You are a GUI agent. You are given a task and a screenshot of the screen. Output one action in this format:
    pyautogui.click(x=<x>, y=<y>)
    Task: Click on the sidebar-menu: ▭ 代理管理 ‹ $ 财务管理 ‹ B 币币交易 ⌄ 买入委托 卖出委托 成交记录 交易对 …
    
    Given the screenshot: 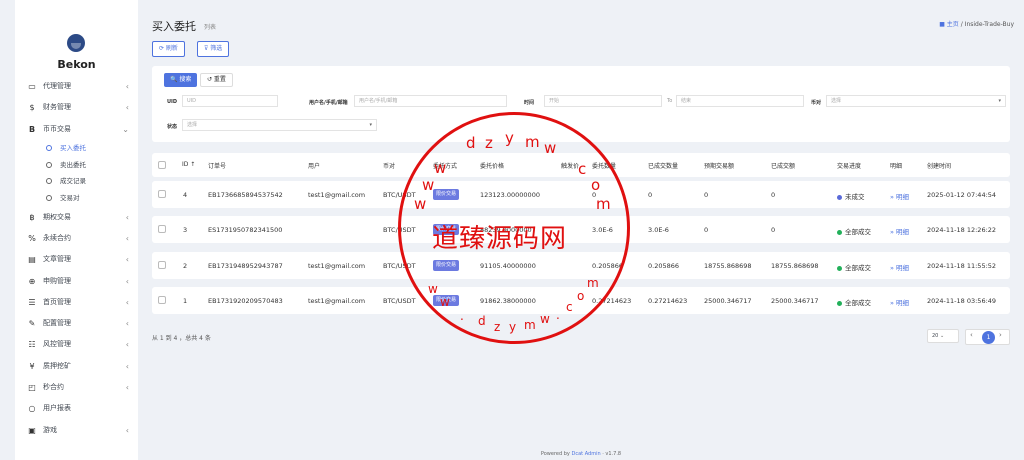 What is the action you would take?
    pyautogui.click(x=76, y=258)
    